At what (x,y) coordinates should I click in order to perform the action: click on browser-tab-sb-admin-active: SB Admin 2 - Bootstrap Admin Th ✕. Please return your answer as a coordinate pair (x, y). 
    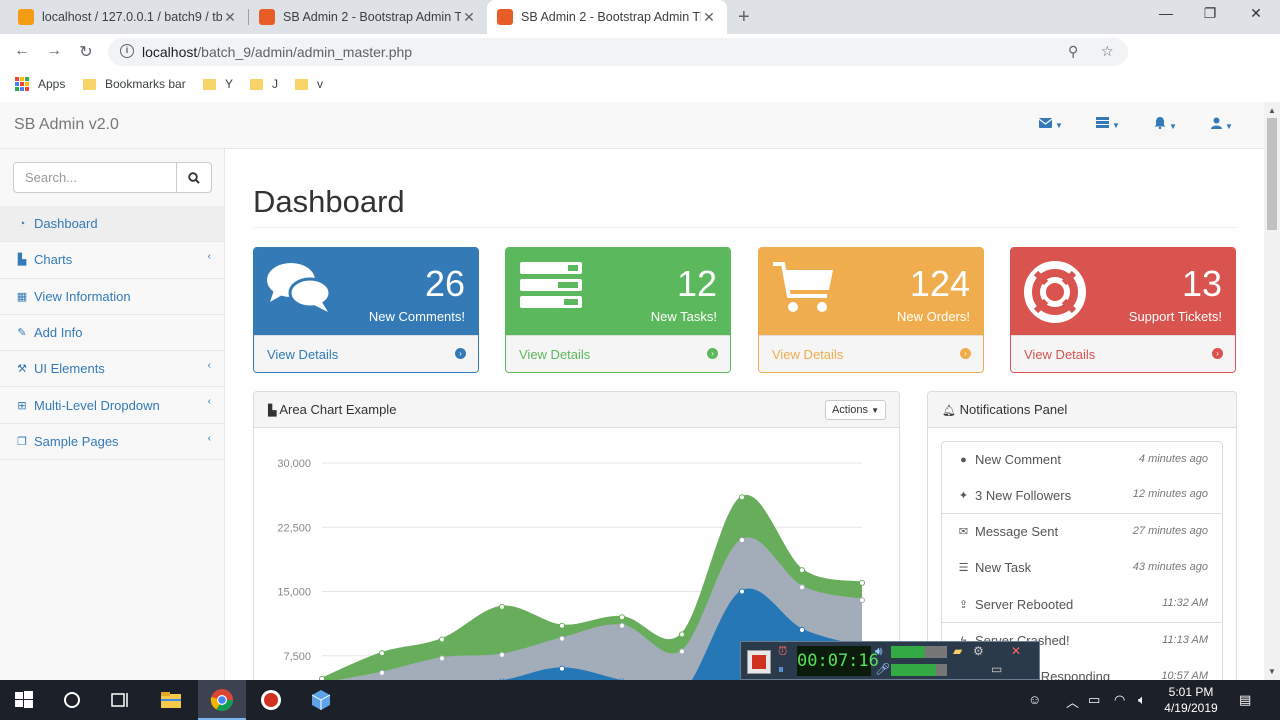
    Looking at the image, I should click on (607, 17).